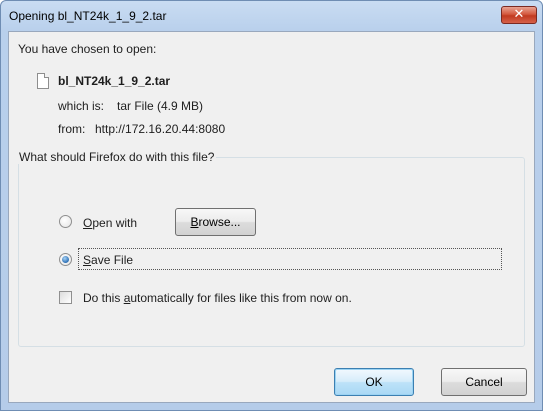  I want to click on ok-button: OK, so click(374, 382).